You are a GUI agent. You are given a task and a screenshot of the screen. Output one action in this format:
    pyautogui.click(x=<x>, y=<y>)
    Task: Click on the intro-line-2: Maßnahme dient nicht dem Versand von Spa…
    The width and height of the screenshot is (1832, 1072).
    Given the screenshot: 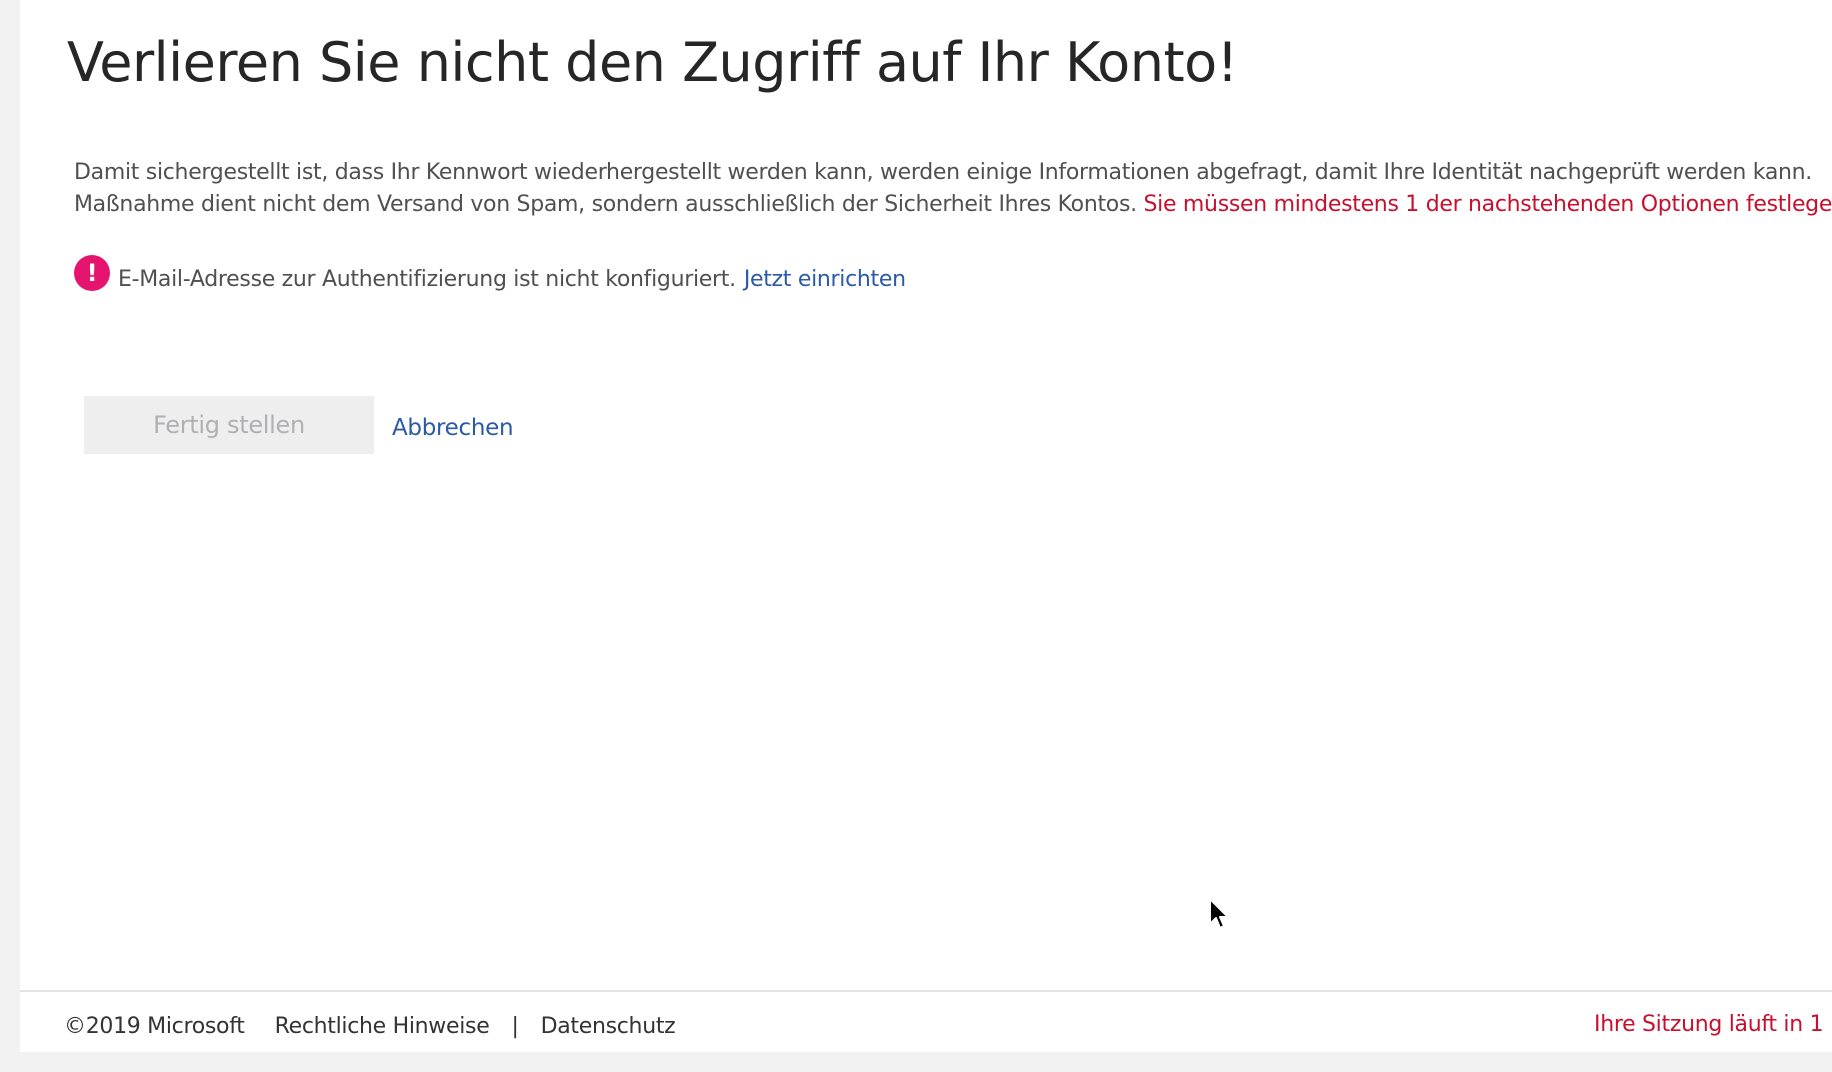 What is the action you would take?
    pyautogui.click(x=953, y=205)
    